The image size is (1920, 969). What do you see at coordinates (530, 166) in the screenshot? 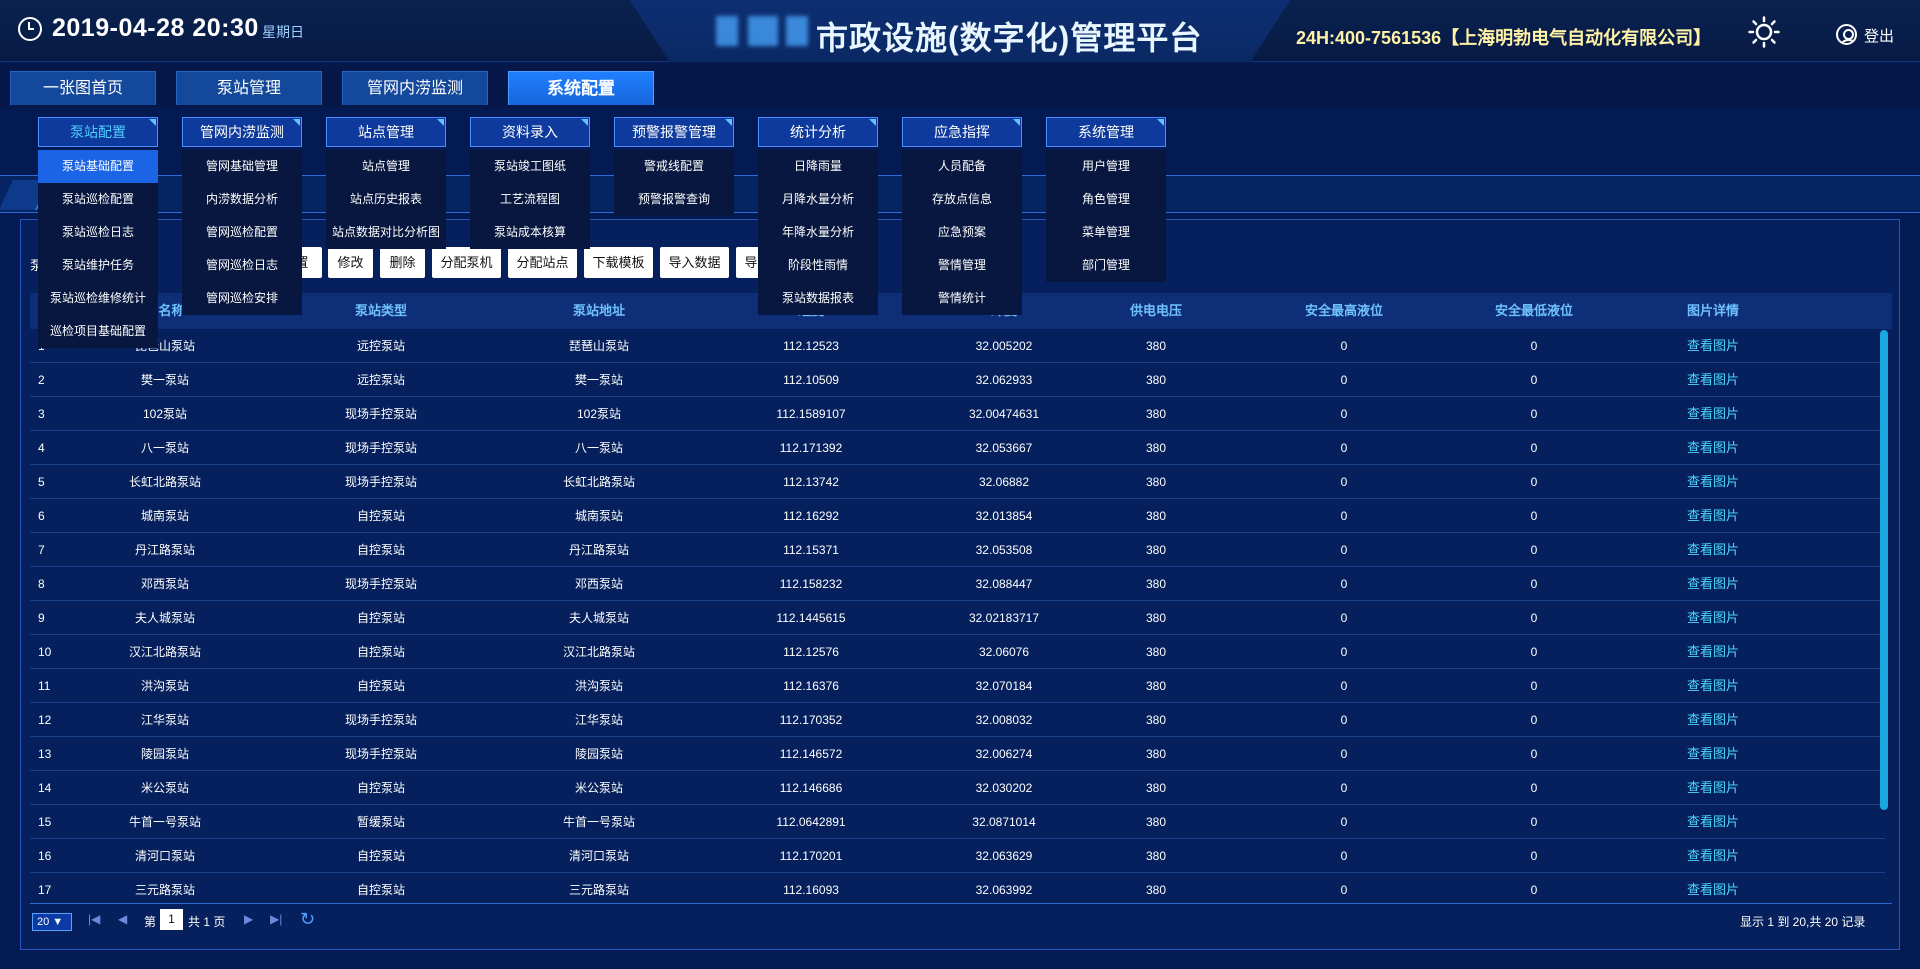
I see `menu-item: 泵站竣工图纸` at bounding box center [530, 166].